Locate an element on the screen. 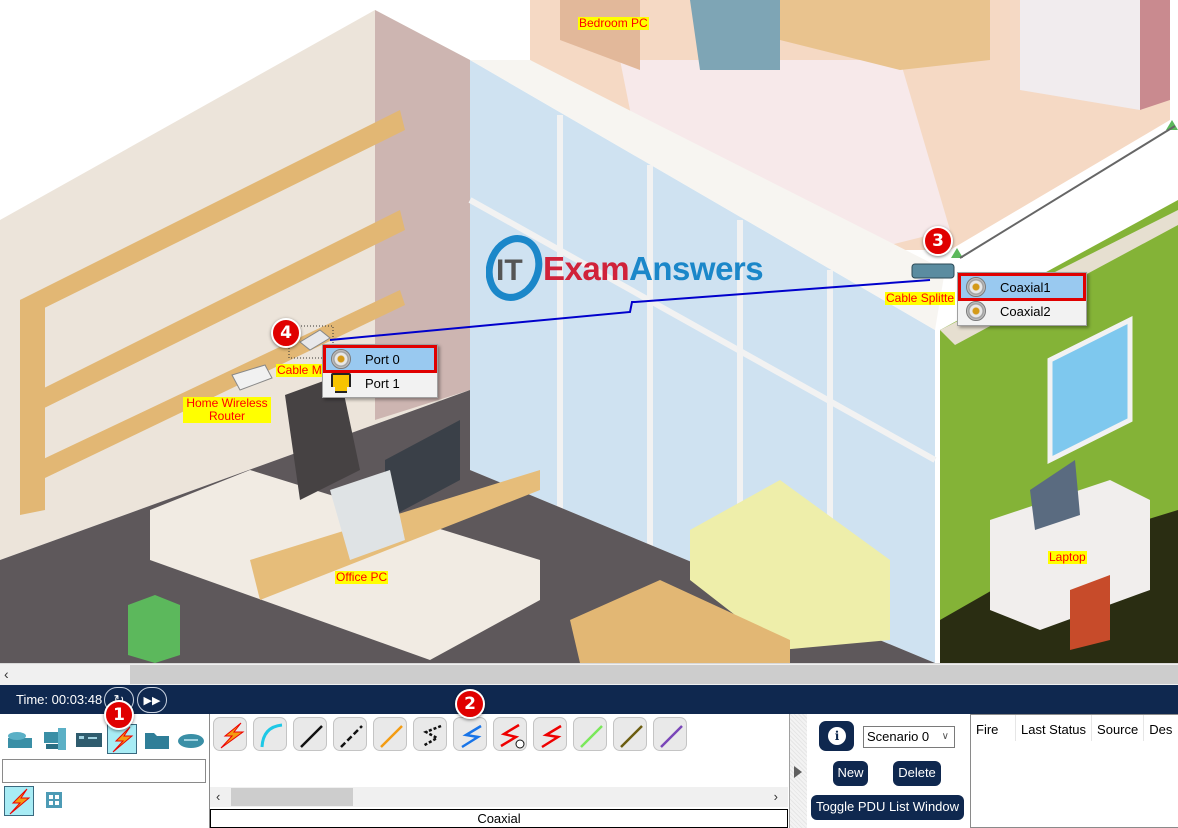  itexamanswers-logo-icon: IT is located at coordinates (514, 268).